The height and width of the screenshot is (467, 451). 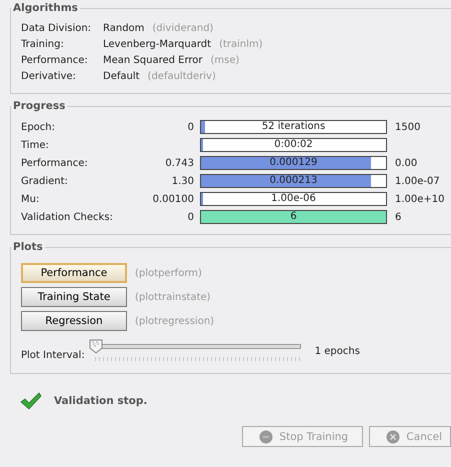 I want to click on function-name: (plotregression), so click(x=175, y=321).